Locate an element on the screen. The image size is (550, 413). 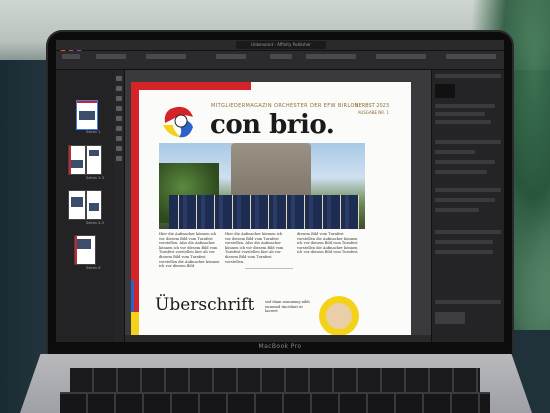
stone-tower is located at coordinates (271, 172).